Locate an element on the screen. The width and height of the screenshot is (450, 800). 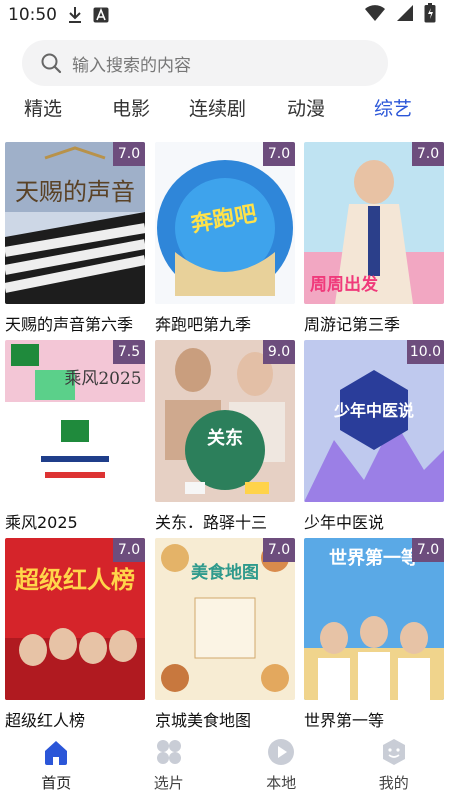
signal-icon is located at coordinates (405, 15).